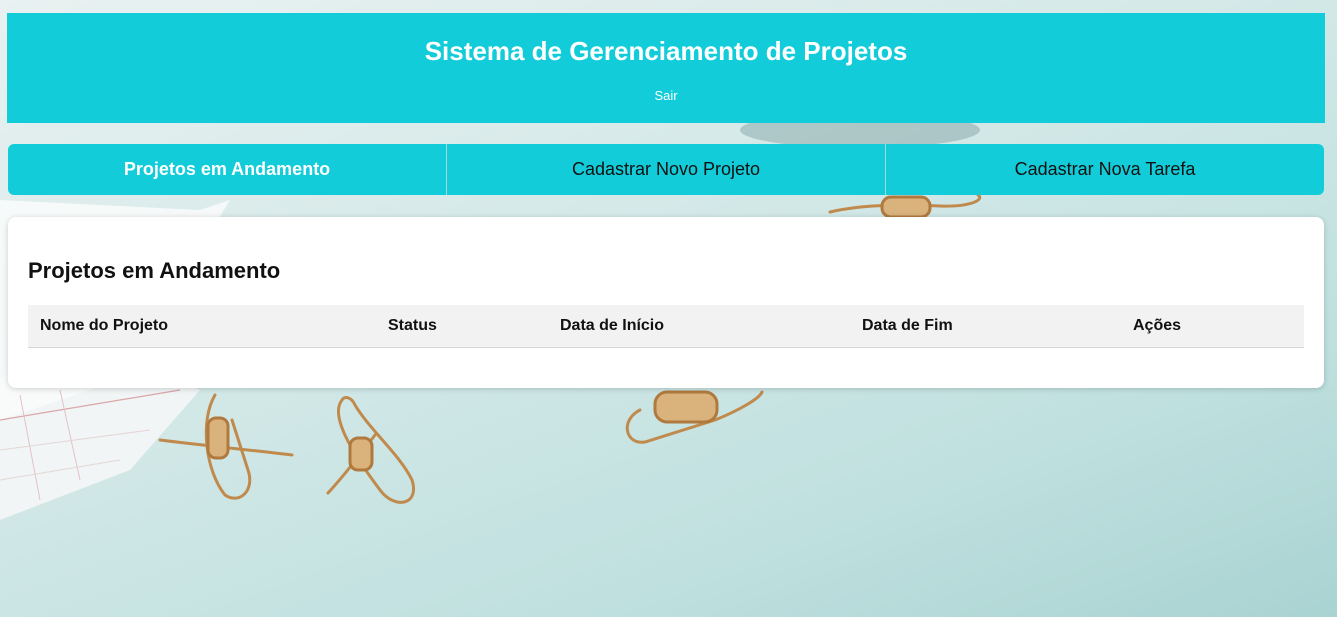  Describe the element at coordinates (1212, 326) in the screenshot. I see `column-header-acoes: Ações` at that location.